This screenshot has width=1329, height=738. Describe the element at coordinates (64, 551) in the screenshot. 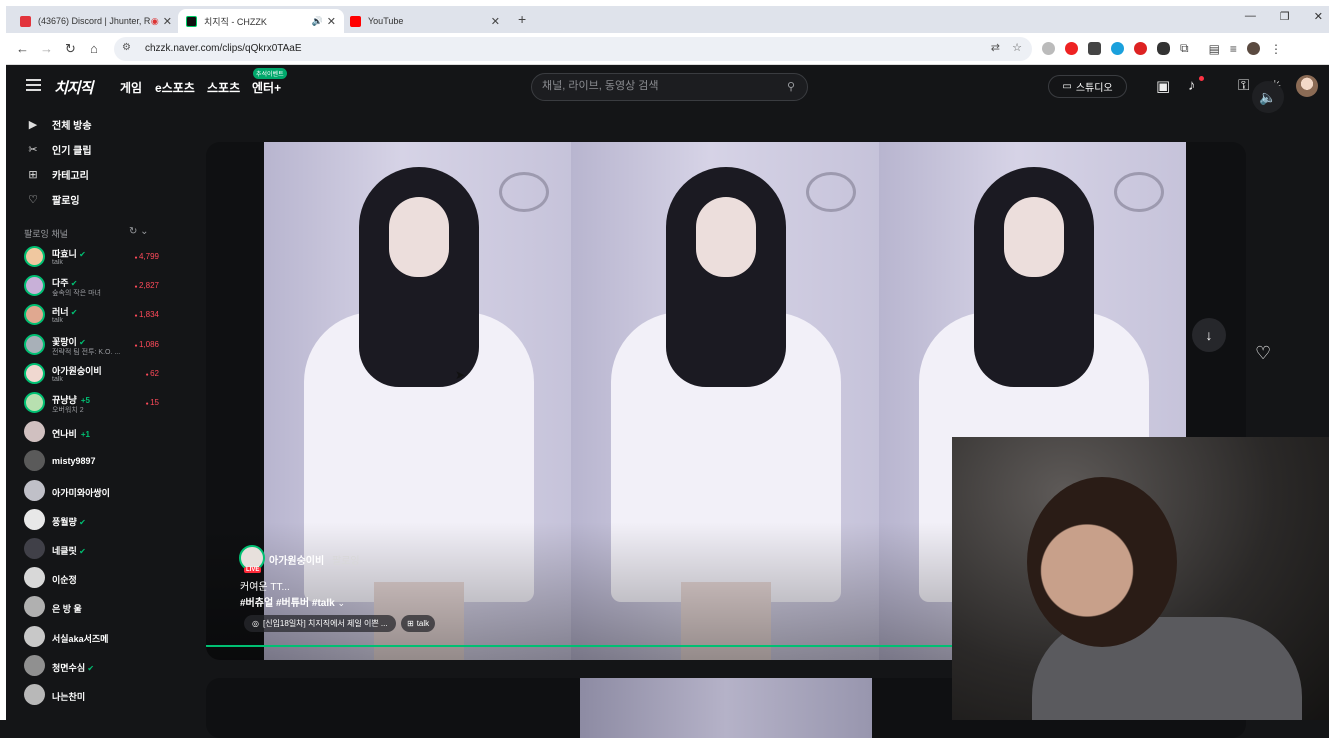

I see `channel-name-text: 네클릿` at that location.